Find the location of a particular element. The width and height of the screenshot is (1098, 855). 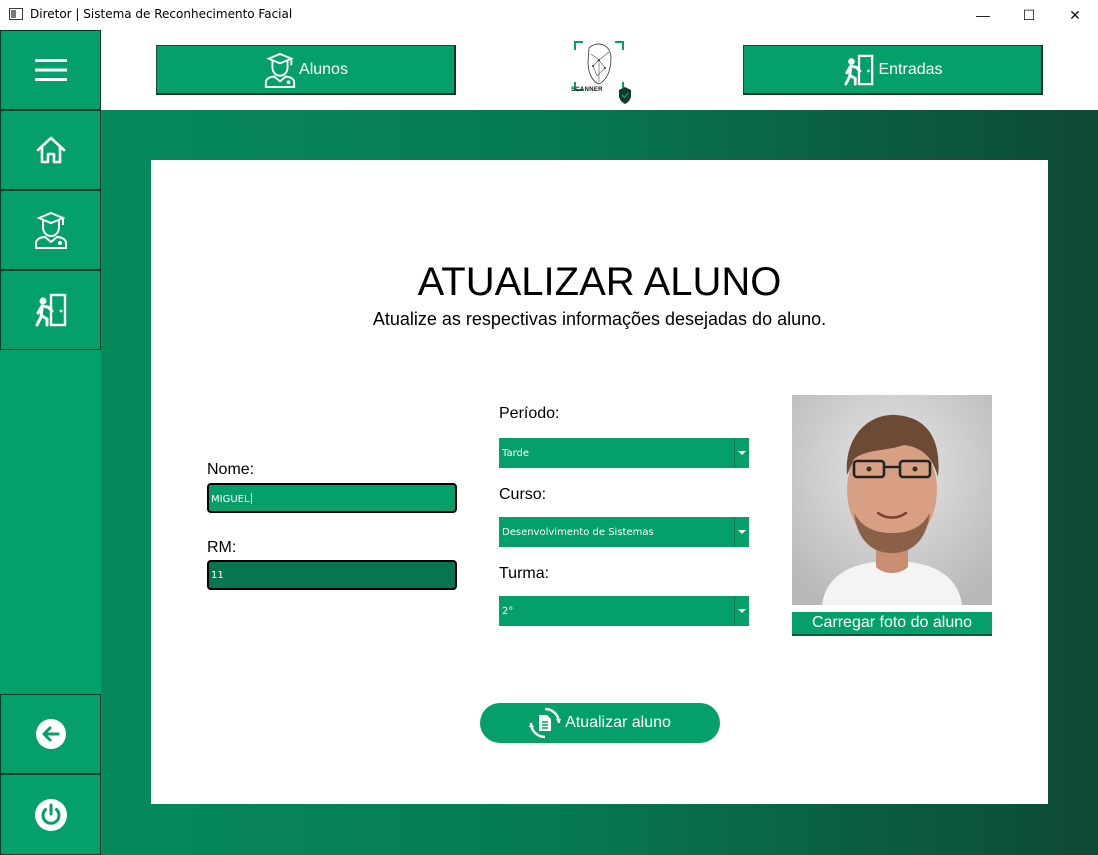

upload-photo-button: Carregar foto do aluno is located at coordinates (892, 624).